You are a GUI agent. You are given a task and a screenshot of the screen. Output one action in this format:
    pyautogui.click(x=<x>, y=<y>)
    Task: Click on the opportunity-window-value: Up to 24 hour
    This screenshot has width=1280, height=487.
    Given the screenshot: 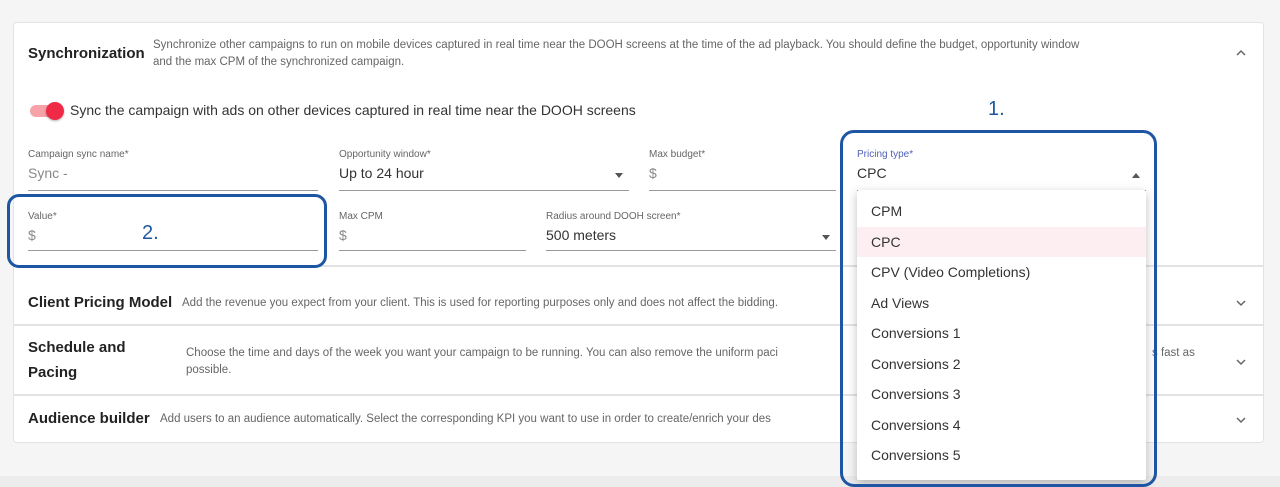 What is the action you would take?
    pyautogui.click(x=381, y=173)
    